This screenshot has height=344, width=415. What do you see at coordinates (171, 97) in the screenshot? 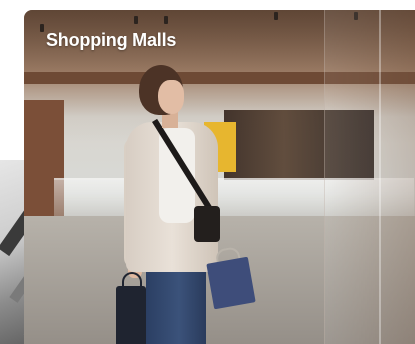
I see `shopper-face` at bounding box center [171, 97].